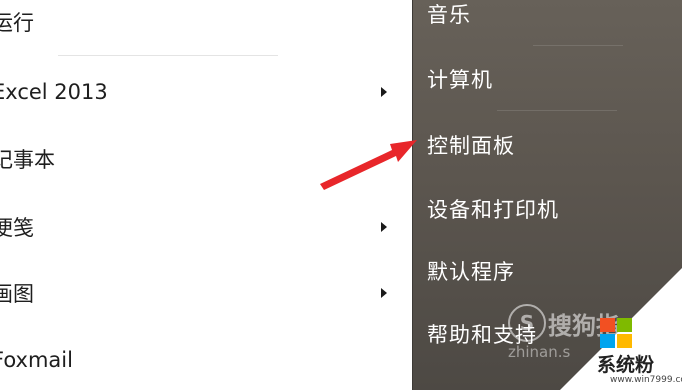 This screenshot has width=682, height=390. I want to click on sys-item-devices-printers: 设备和打印机, so click(547, 209).